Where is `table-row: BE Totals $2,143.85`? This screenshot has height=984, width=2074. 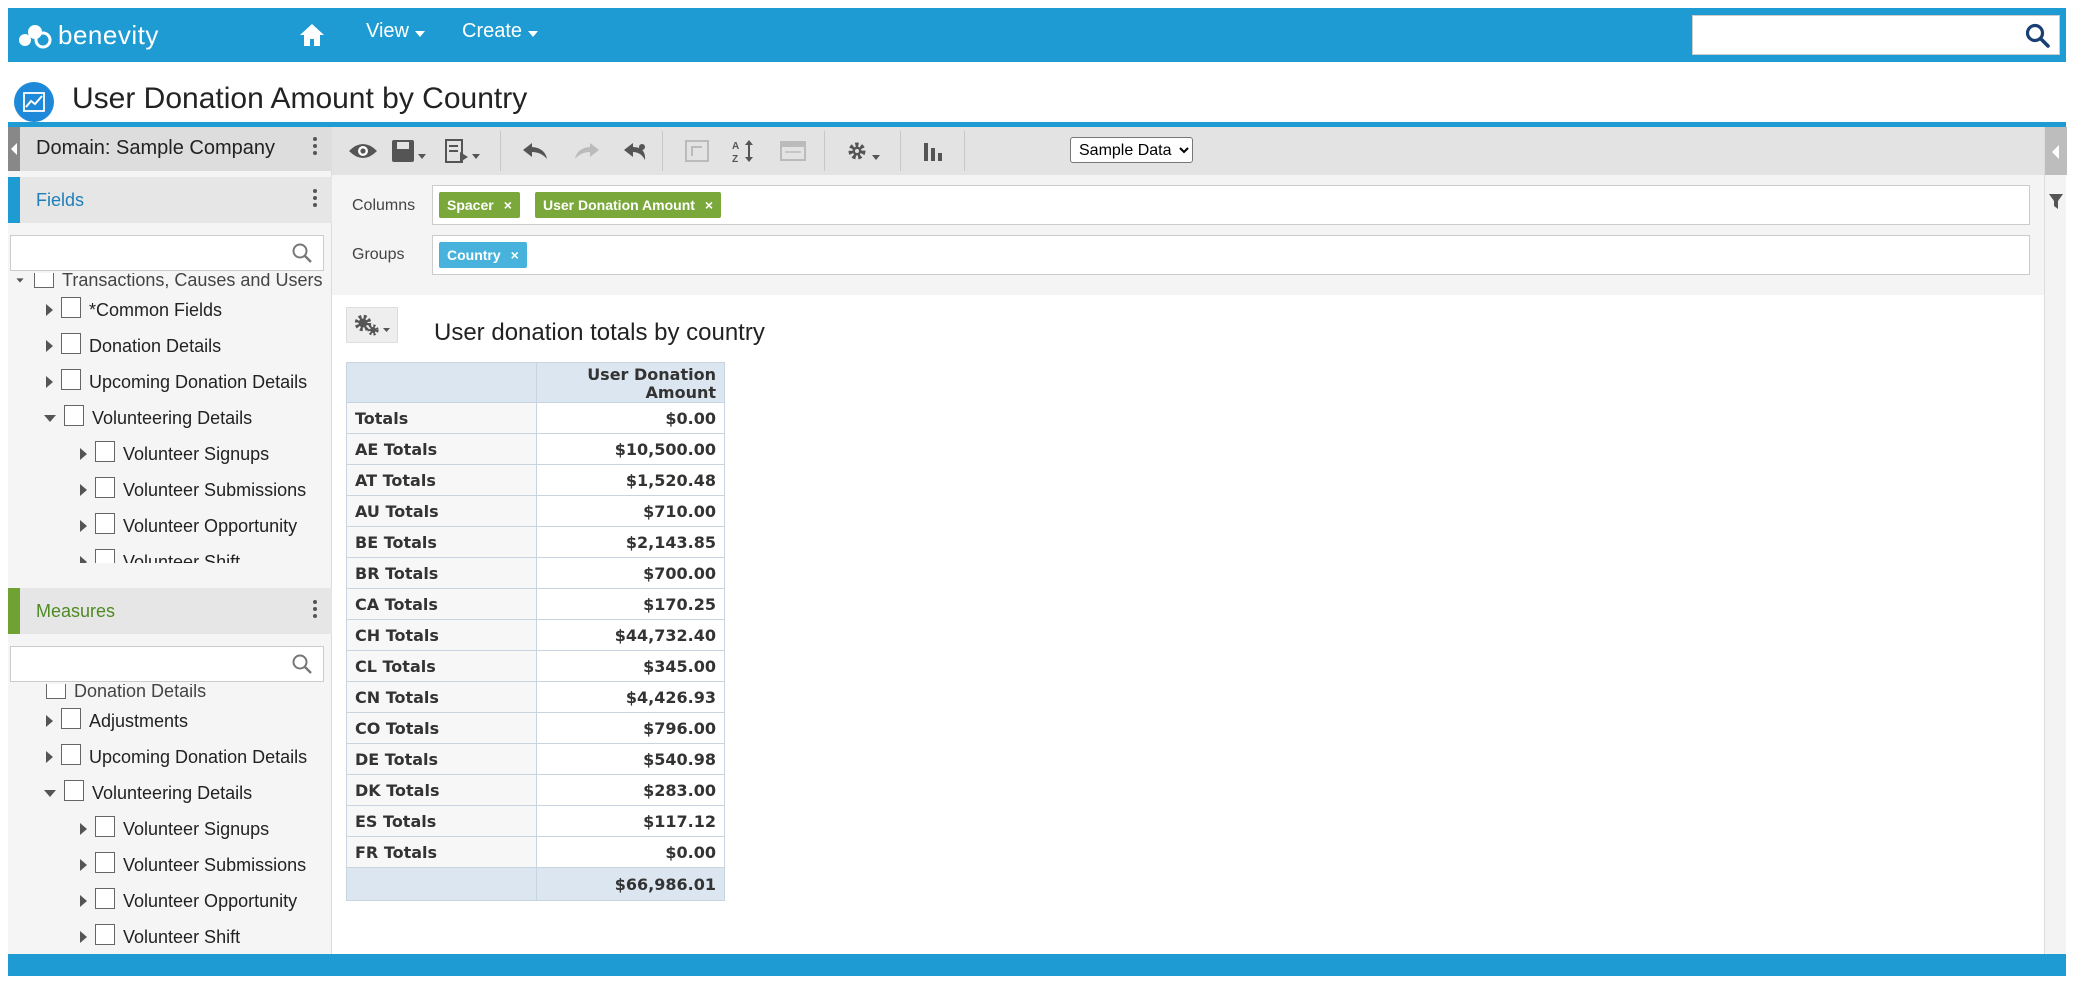
table-row: BE Totals $2,143.85 is located at coordinates (535, 542).